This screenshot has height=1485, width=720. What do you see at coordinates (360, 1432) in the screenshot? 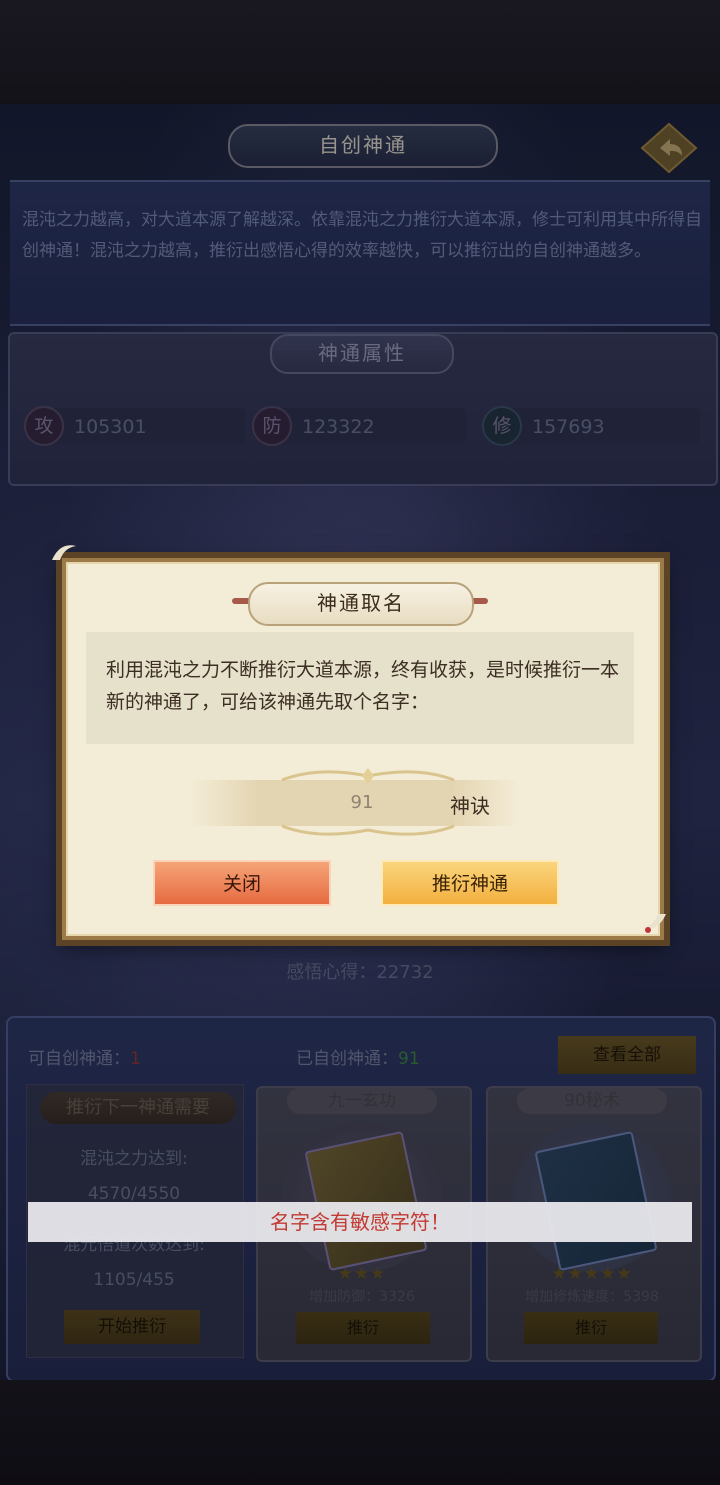
I see `bottom-bar` at bounding box center [360, 1432].